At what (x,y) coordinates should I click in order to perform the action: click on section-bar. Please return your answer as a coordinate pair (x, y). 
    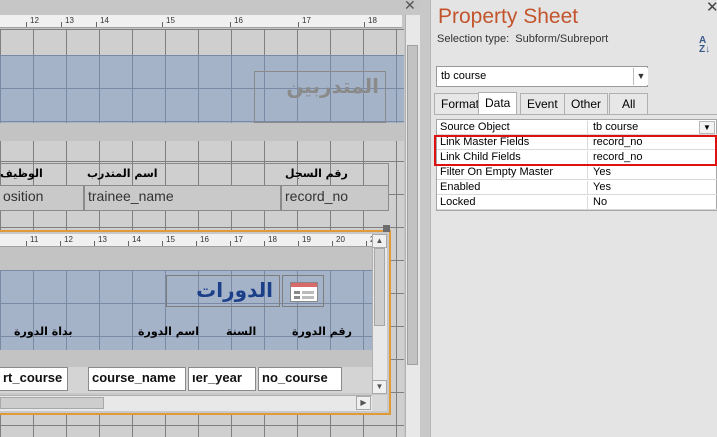
    Looking at the image, I should click on (202, 132).